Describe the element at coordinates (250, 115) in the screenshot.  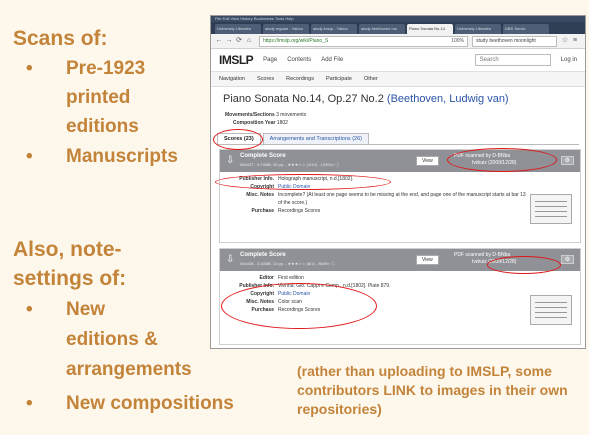
I see `meta-label: Movements/Sections` at that location.